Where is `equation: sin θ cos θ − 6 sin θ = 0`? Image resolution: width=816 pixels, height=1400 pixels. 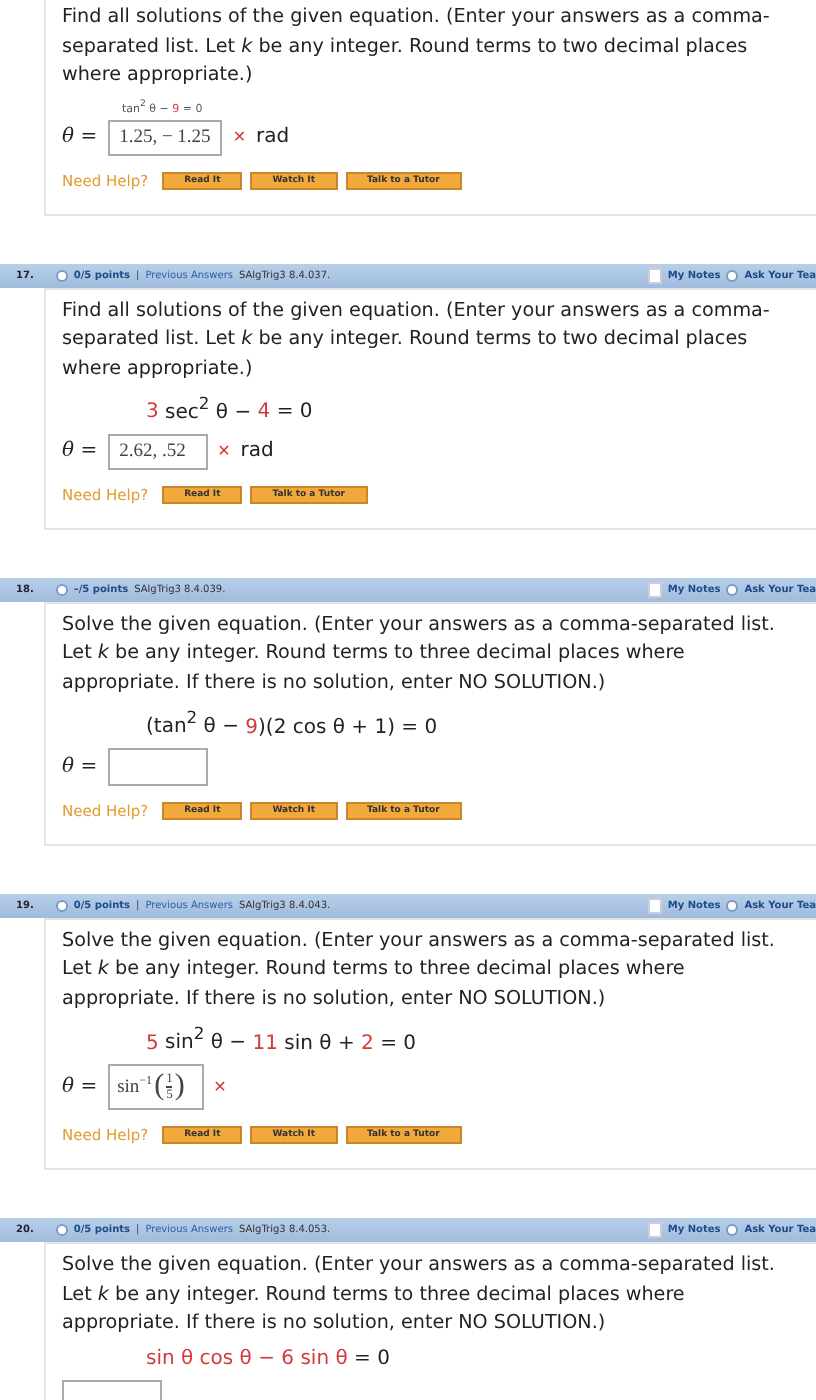
equation: sin θ cos θ − 6 sin θ = 0 is located at coordinates (269, 1358).